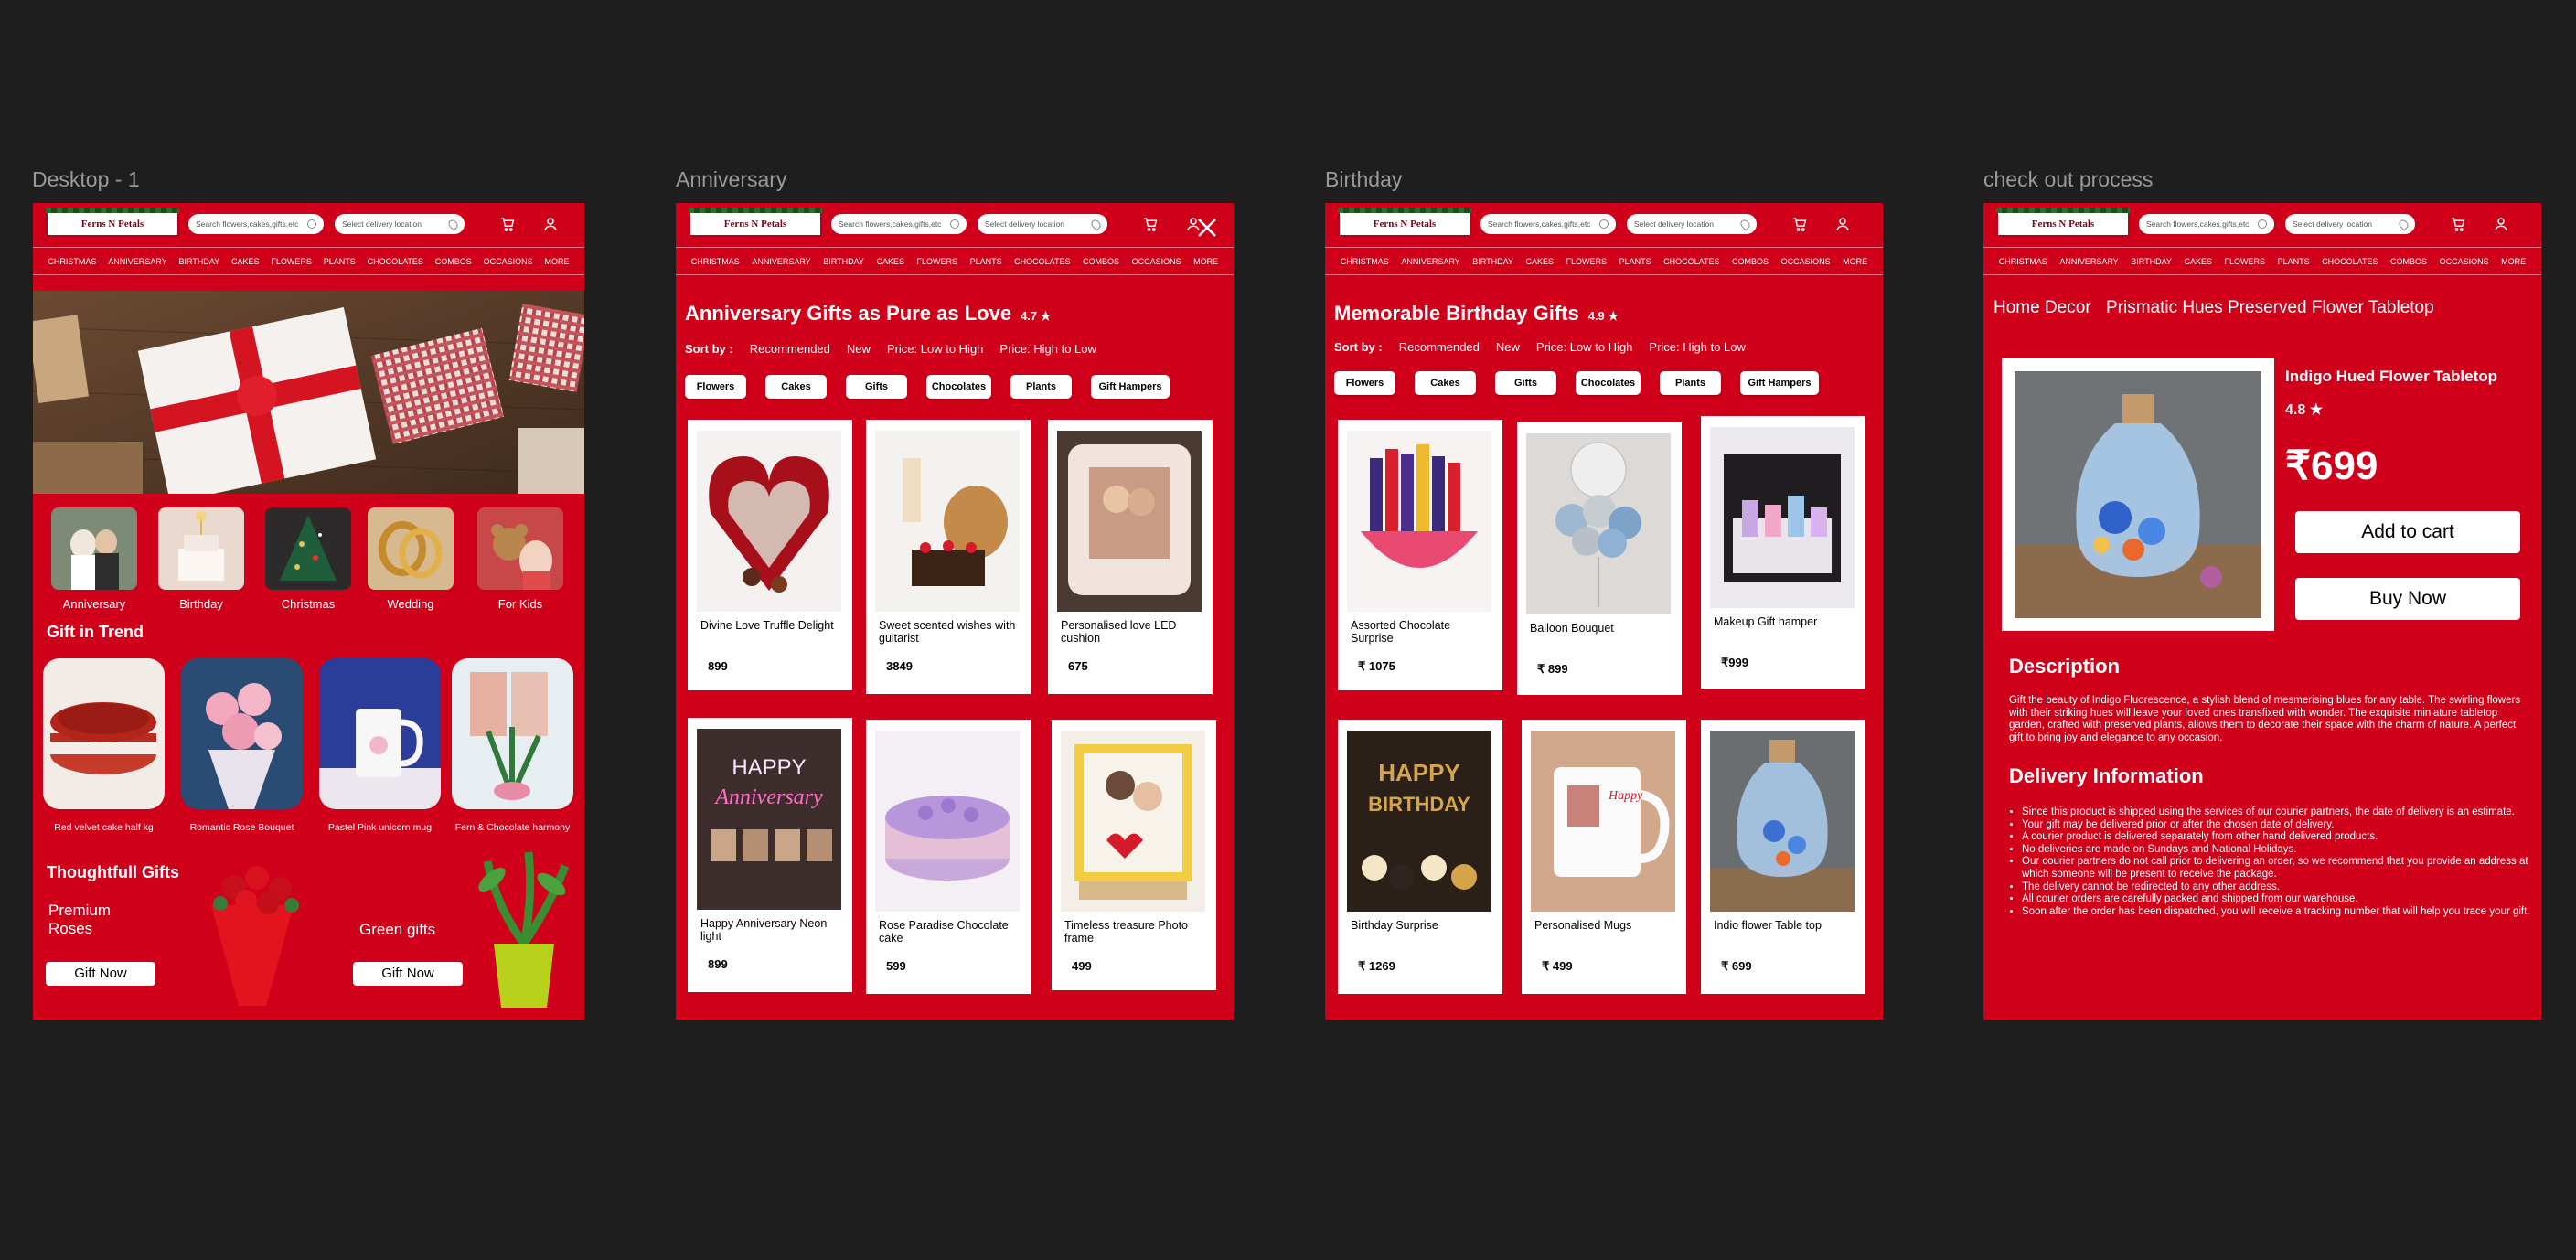 The image size is (2576, 1260). Describe the element at coordinates (2270, 308) in the screenshot. I see `breadcrumb-product: Prismatic Hues Preserved Flower Tabletop` at that location.